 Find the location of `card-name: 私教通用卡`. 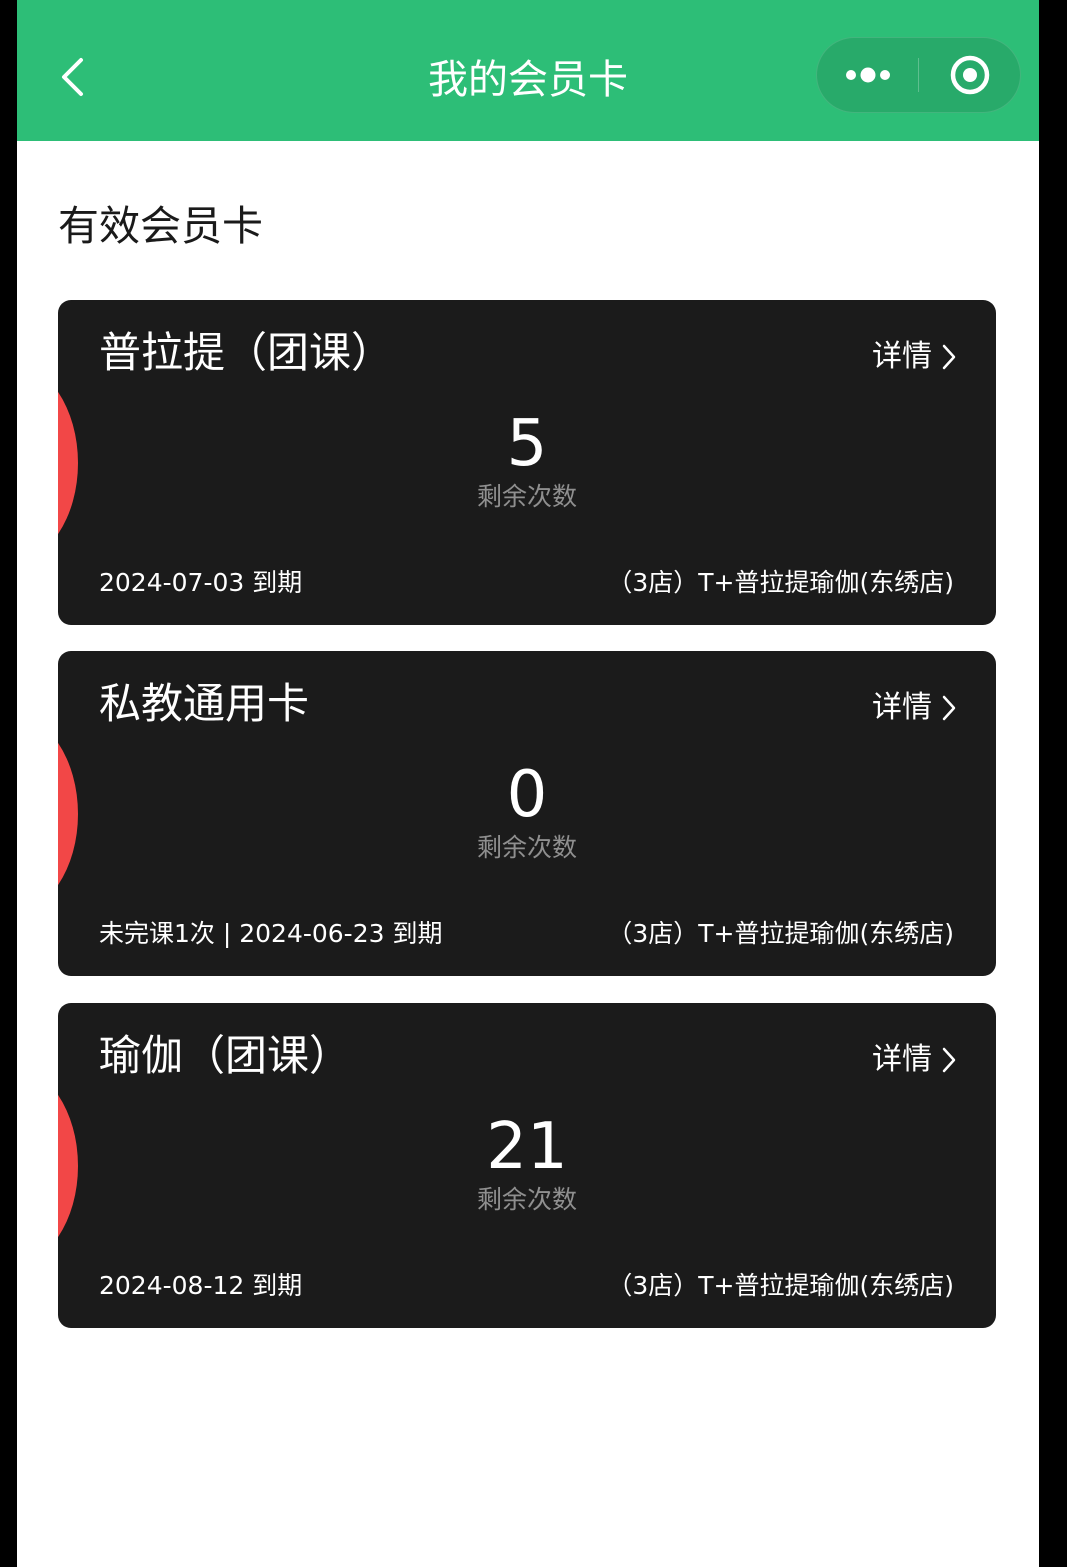

card-name: 私教通用卡 is located at coordinates (204, 703).